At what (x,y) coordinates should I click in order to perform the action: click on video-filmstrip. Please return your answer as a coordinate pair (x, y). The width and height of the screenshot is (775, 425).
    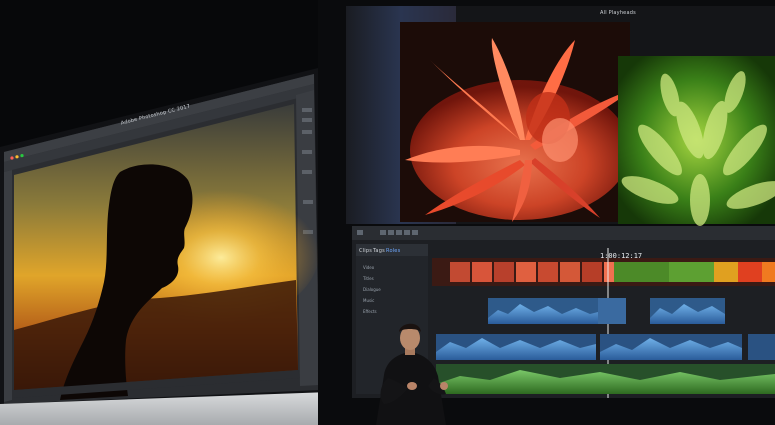
    Looking at the image, I should click on (603, 272).